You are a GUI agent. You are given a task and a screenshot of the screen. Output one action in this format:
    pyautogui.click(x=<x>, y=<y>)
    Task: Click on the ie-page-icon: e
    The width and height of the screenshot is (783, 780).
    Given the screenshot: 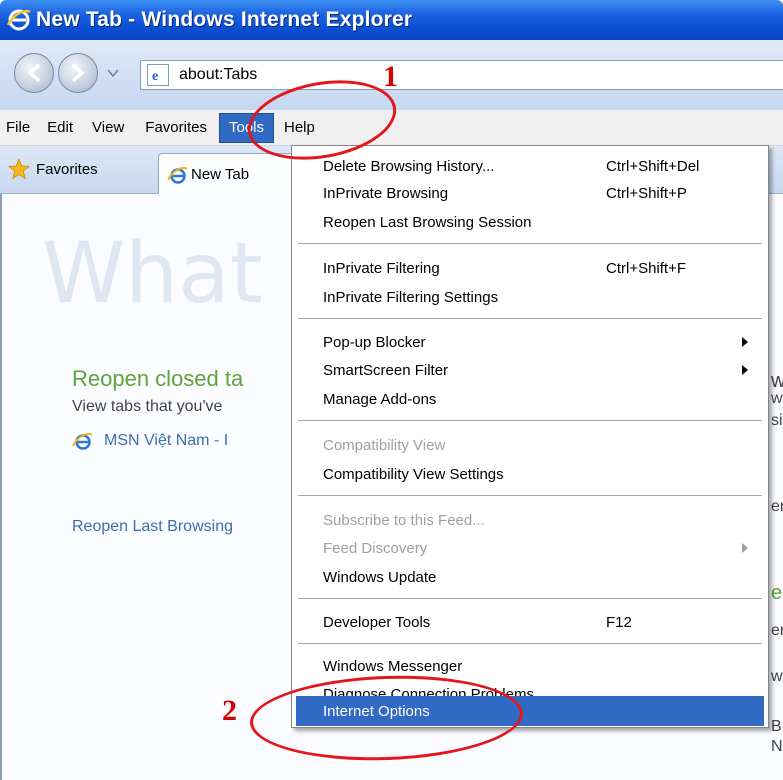 What is the action you would take?
    pyautogui.click(x=155, y=76)
    